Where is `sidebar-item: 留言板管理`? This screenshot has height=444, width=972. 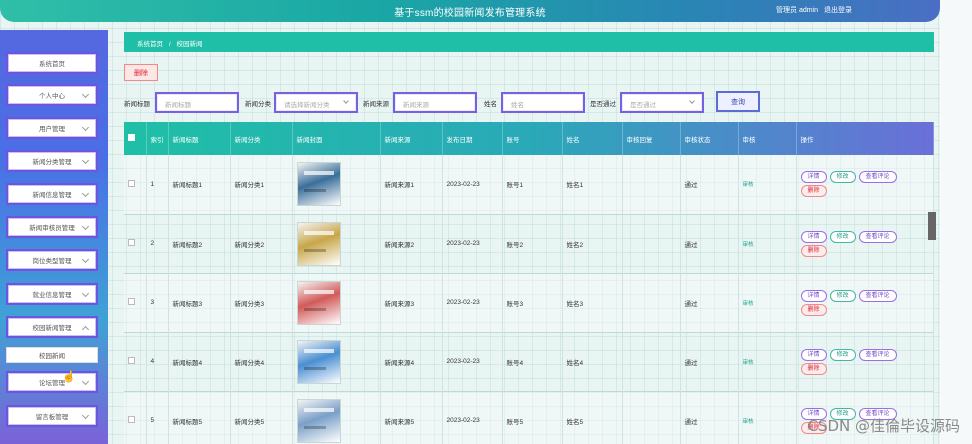
sidebar-item: 留言板管理 is located at coordinates (52, 416).